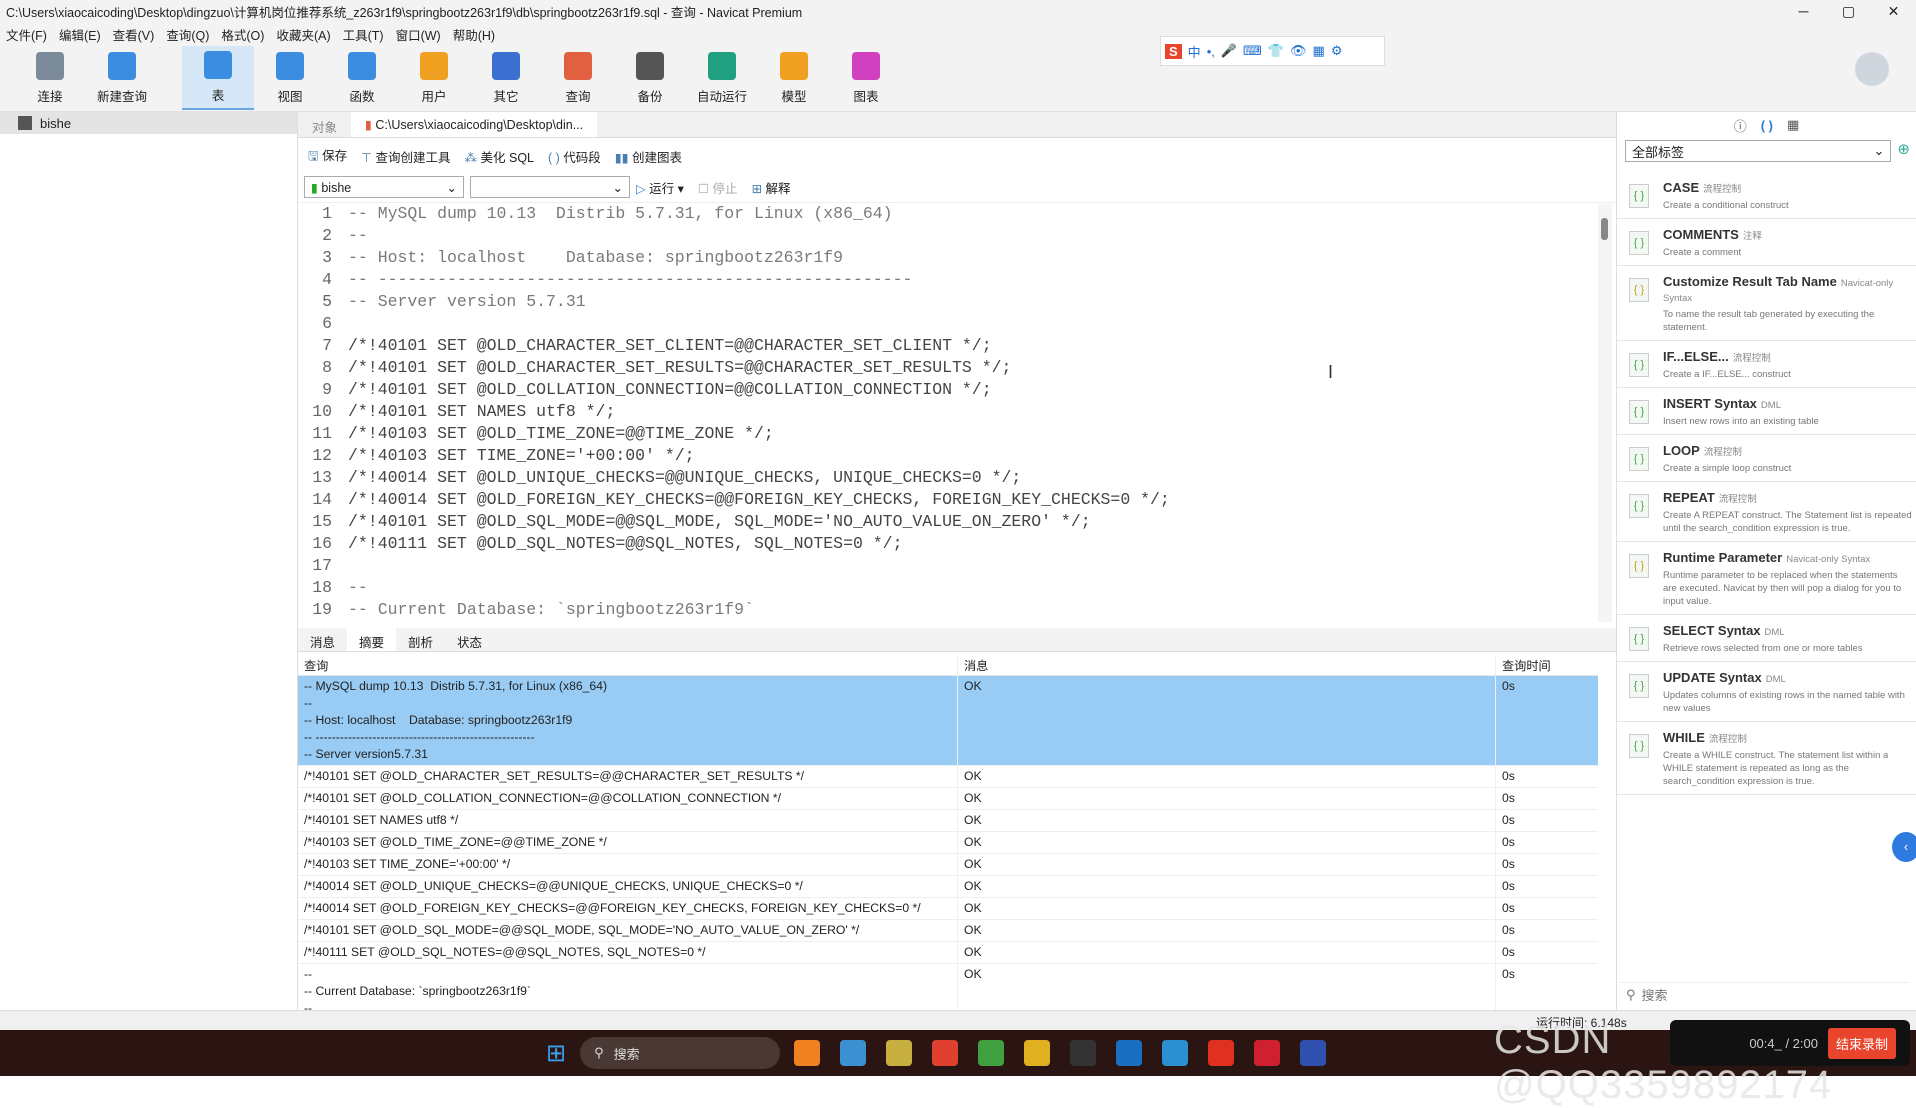 The height and width of the screenshot is (1108, 1916). What do you see at coordinates (506, 78) in the screenshot?
I see `toolbar-button: 其它` at bounding box center [506, 78].